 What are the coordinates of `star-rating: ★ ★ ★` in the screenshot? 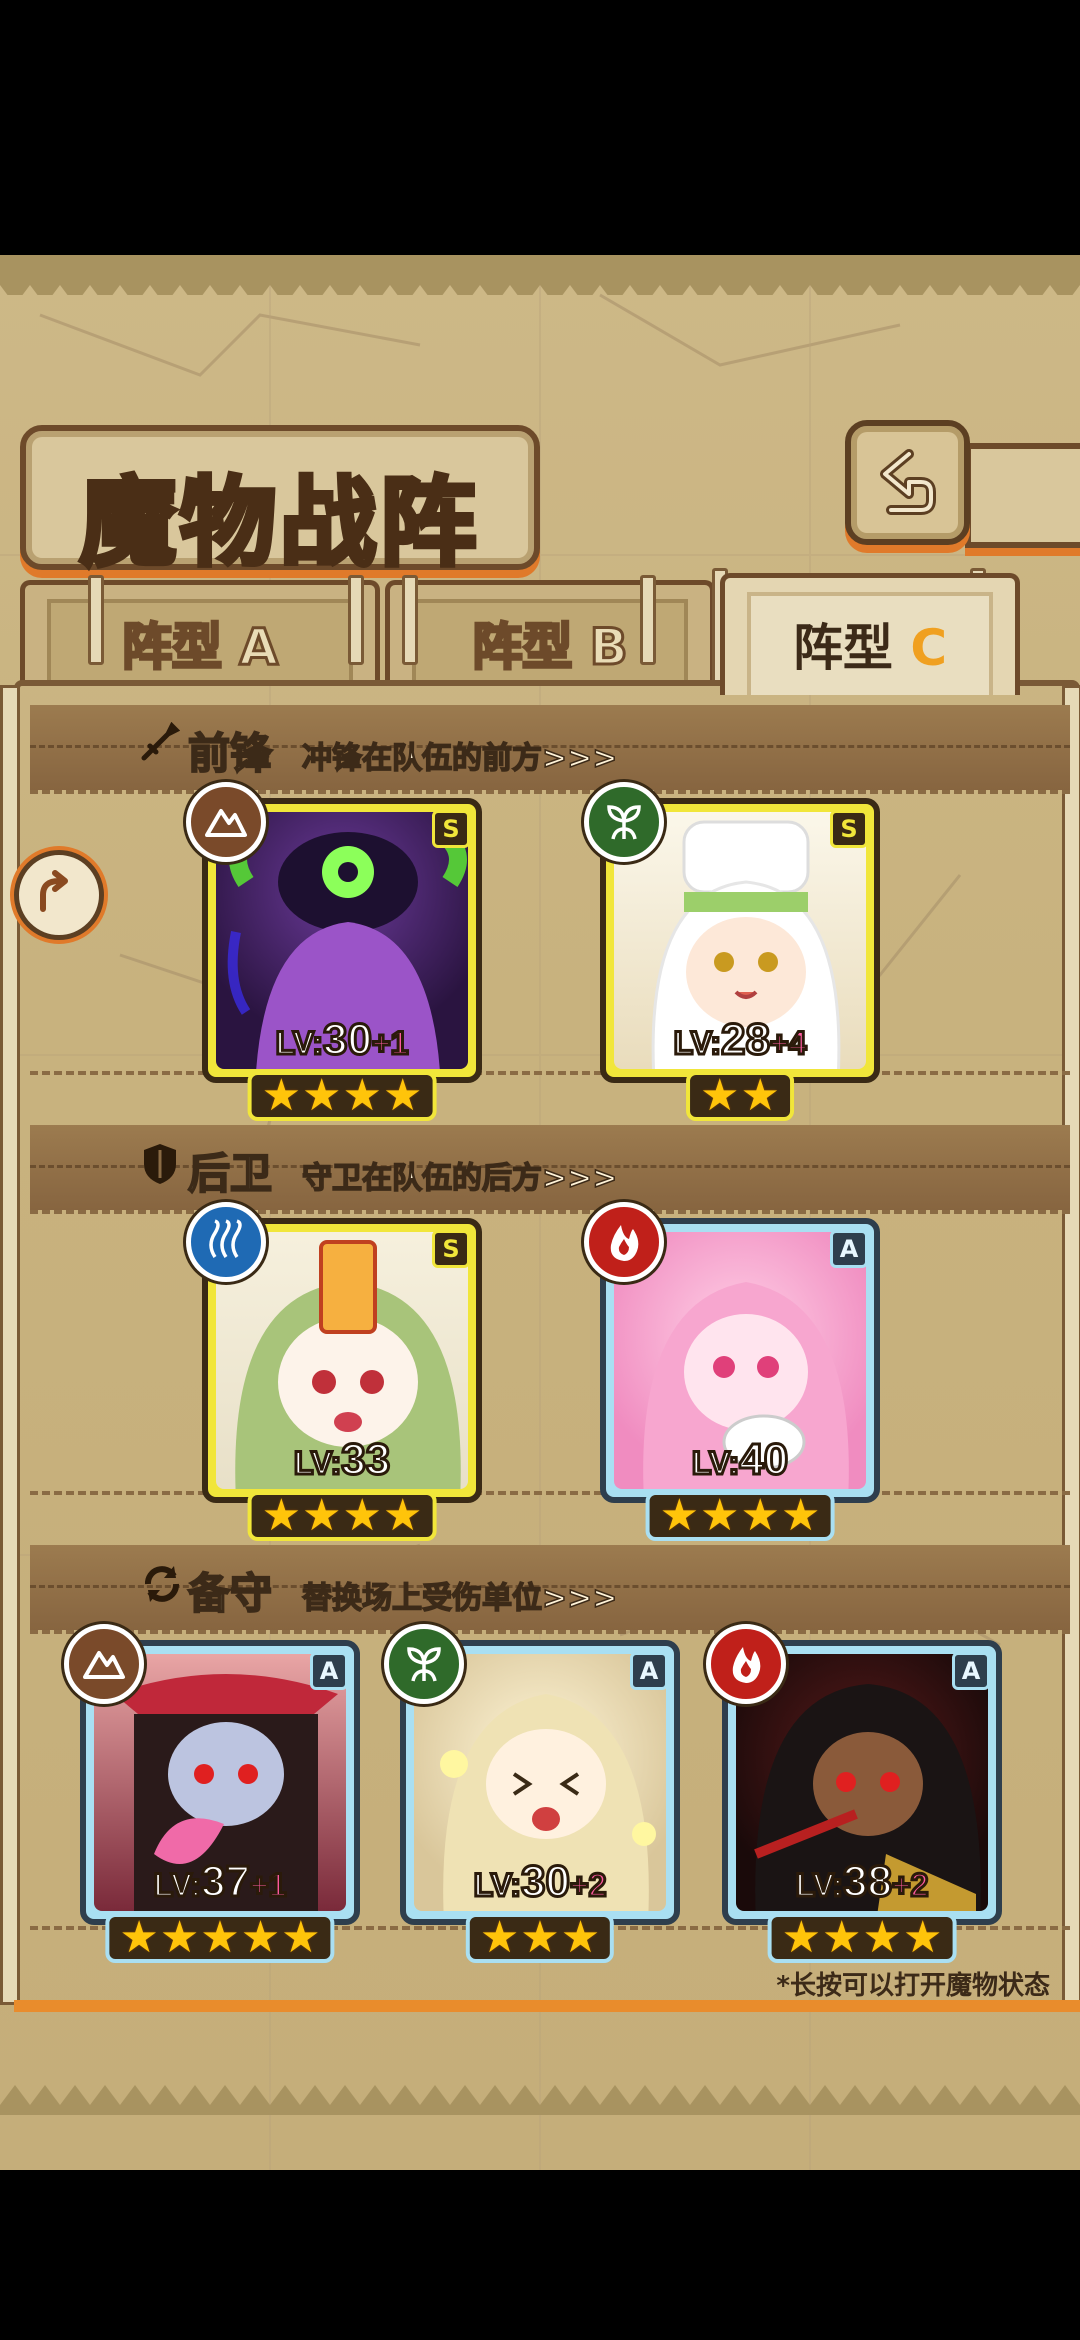 It's located at (540, 1937).